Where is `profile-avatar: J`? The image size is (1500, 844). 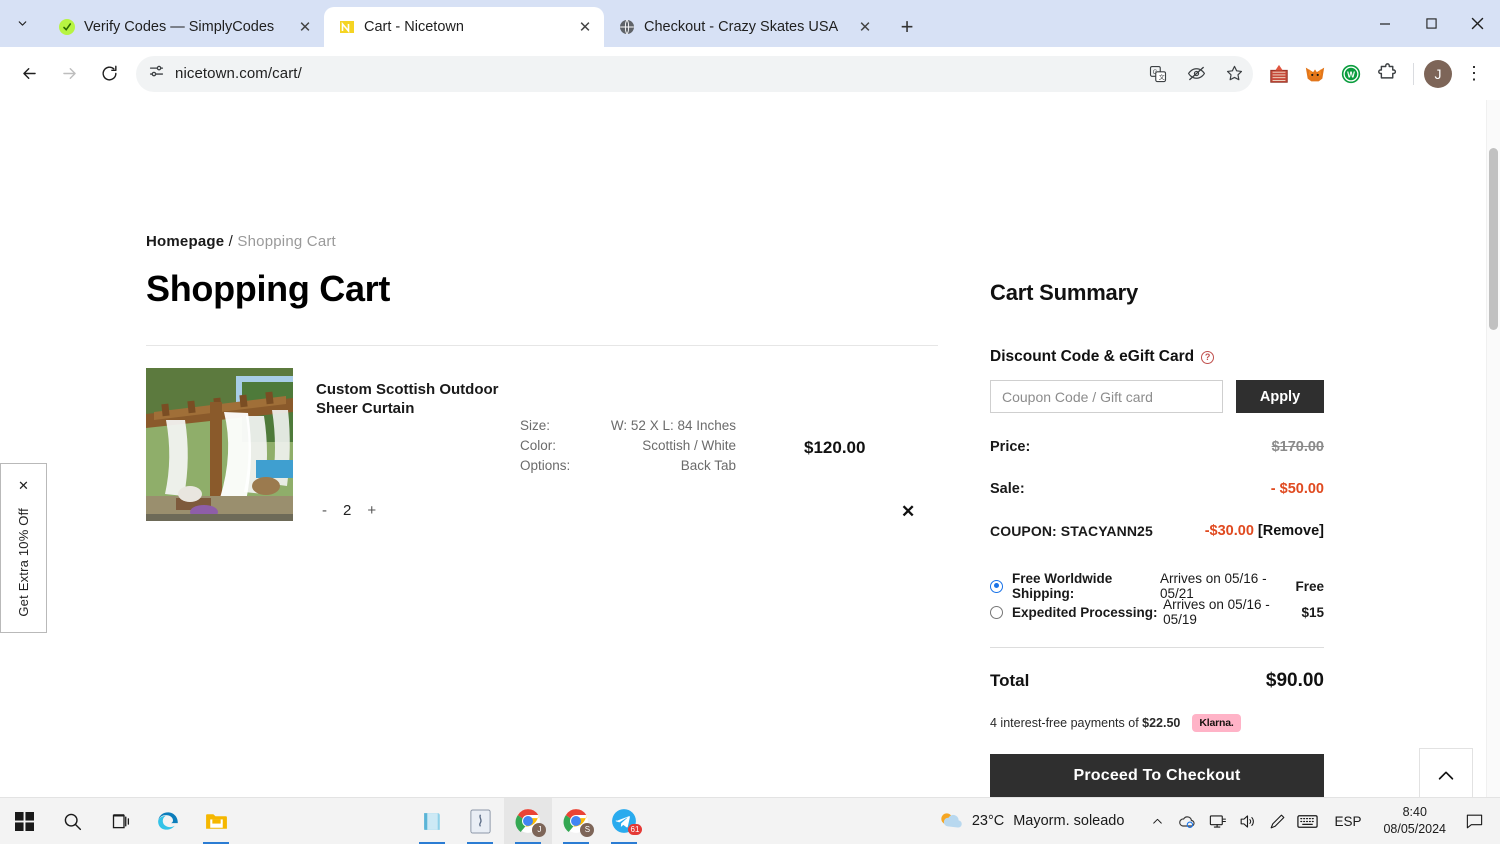 profile-avatar: J is located at coordinates (1438, 73).